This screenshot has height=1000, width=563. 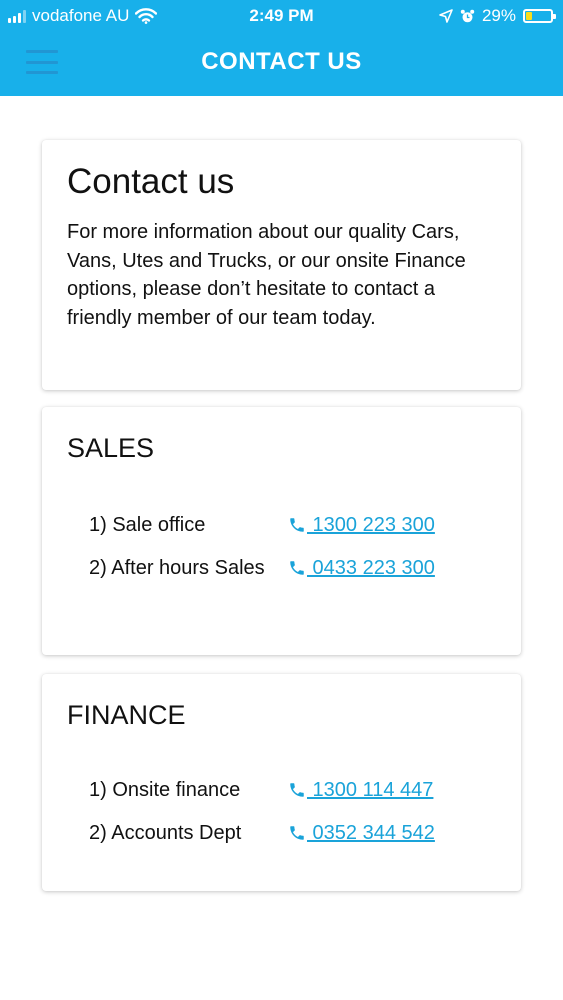 What do you see at coordinates (281, 16) in the screenshot?
I see `status-bar: vodafone AU 2:49 PM 29%` at bounding box center [281, 16].